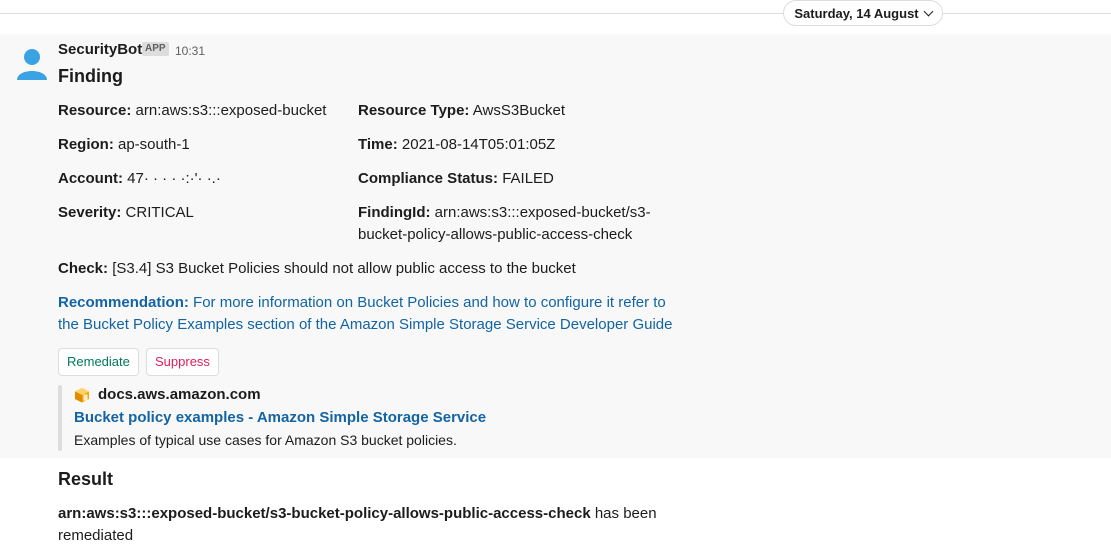 This screenshot has width=1111, height=549. What do you see at coordinates (414, 110) in the screenshot?
I see `field-key: Resource Type:` at bounding box center [414, 110].